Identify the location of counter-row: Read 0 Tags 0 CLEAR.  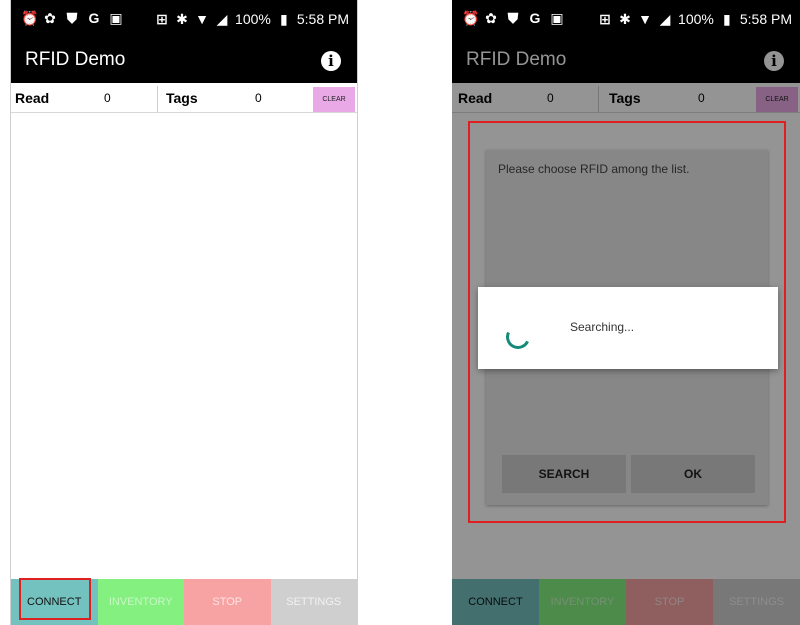
(184, 98).